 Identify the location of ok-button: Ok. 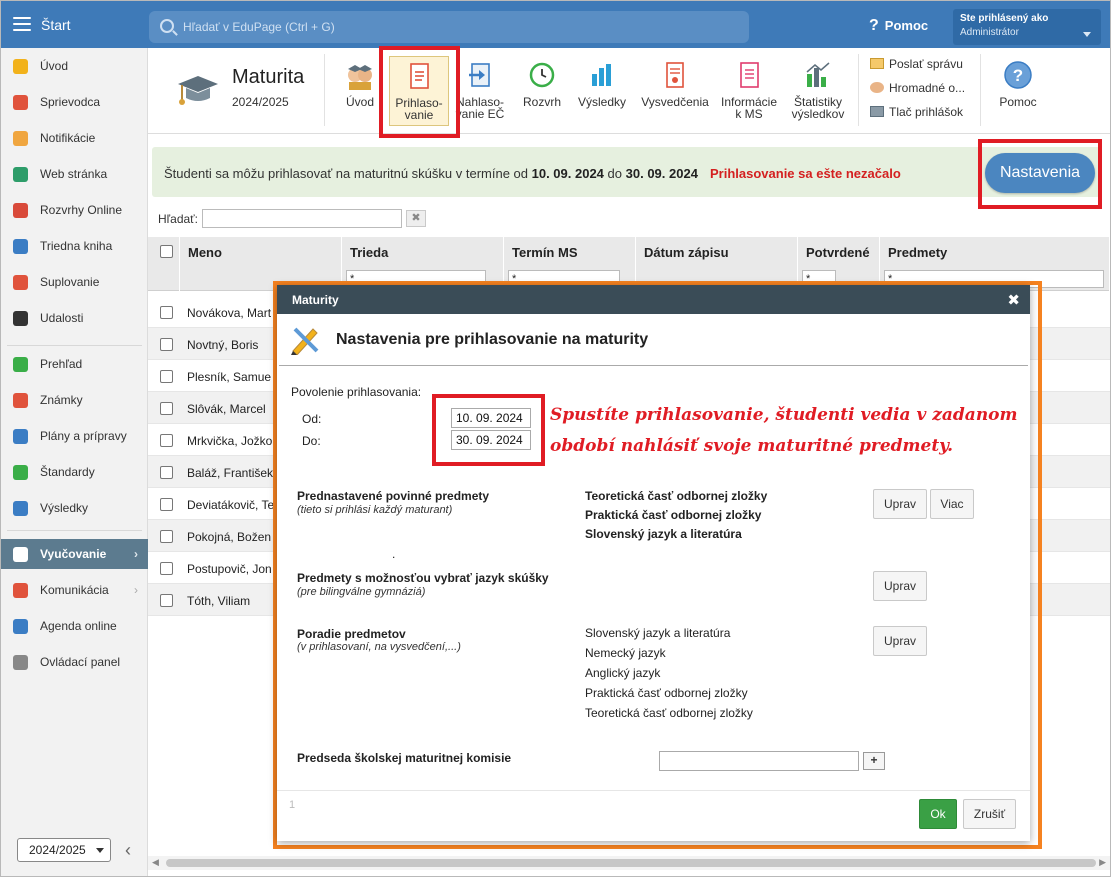
(938, 814).